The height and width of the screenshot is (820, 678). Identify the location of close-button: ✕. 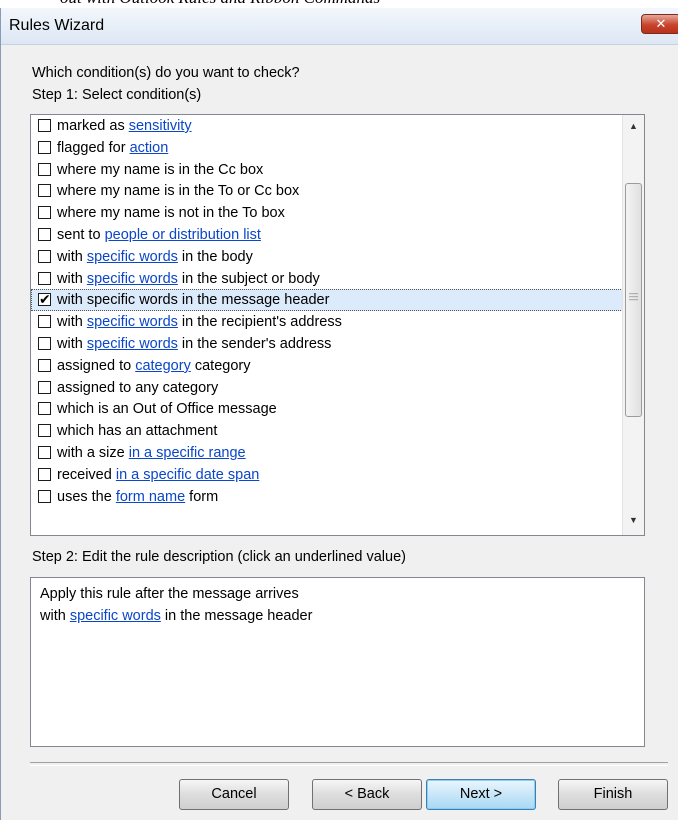
(659, 24).